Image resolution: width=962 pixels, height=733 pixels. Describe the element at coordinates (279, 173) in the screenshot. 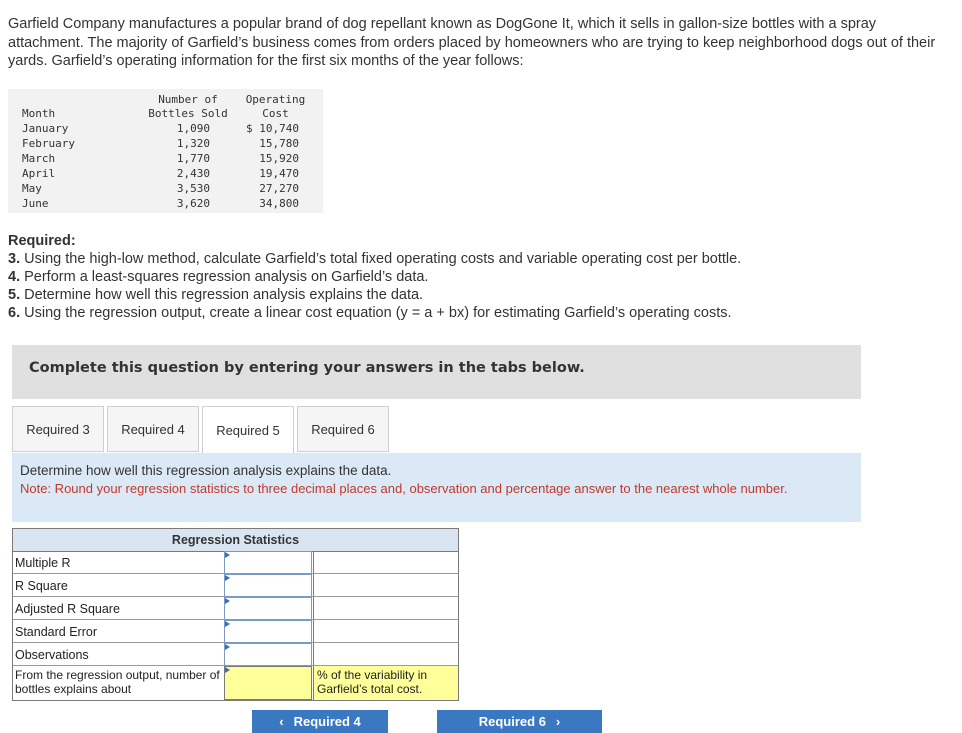

I see `op-cell-cost: 19,470` at that location.